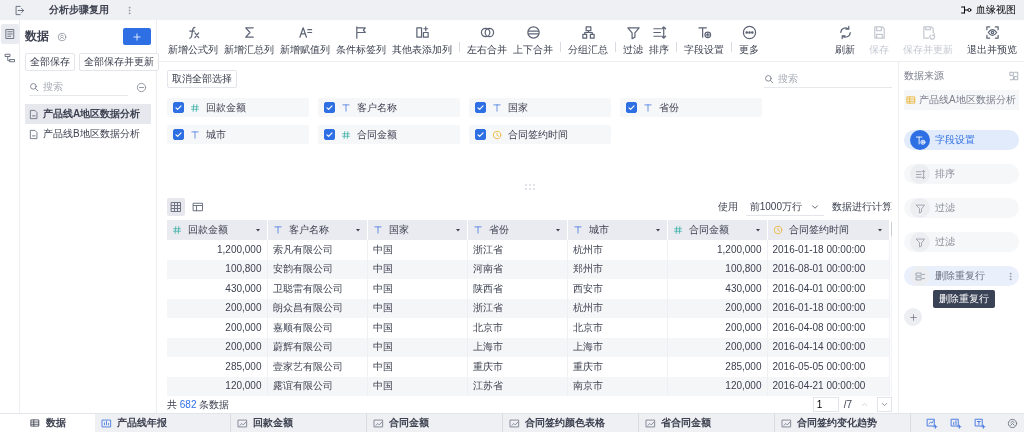 The width and height of the screenshot is (1024, 432). Describe the element at coordinates (924, 76) in the screenshot. I see `panel-title: 数据来源` at that location.